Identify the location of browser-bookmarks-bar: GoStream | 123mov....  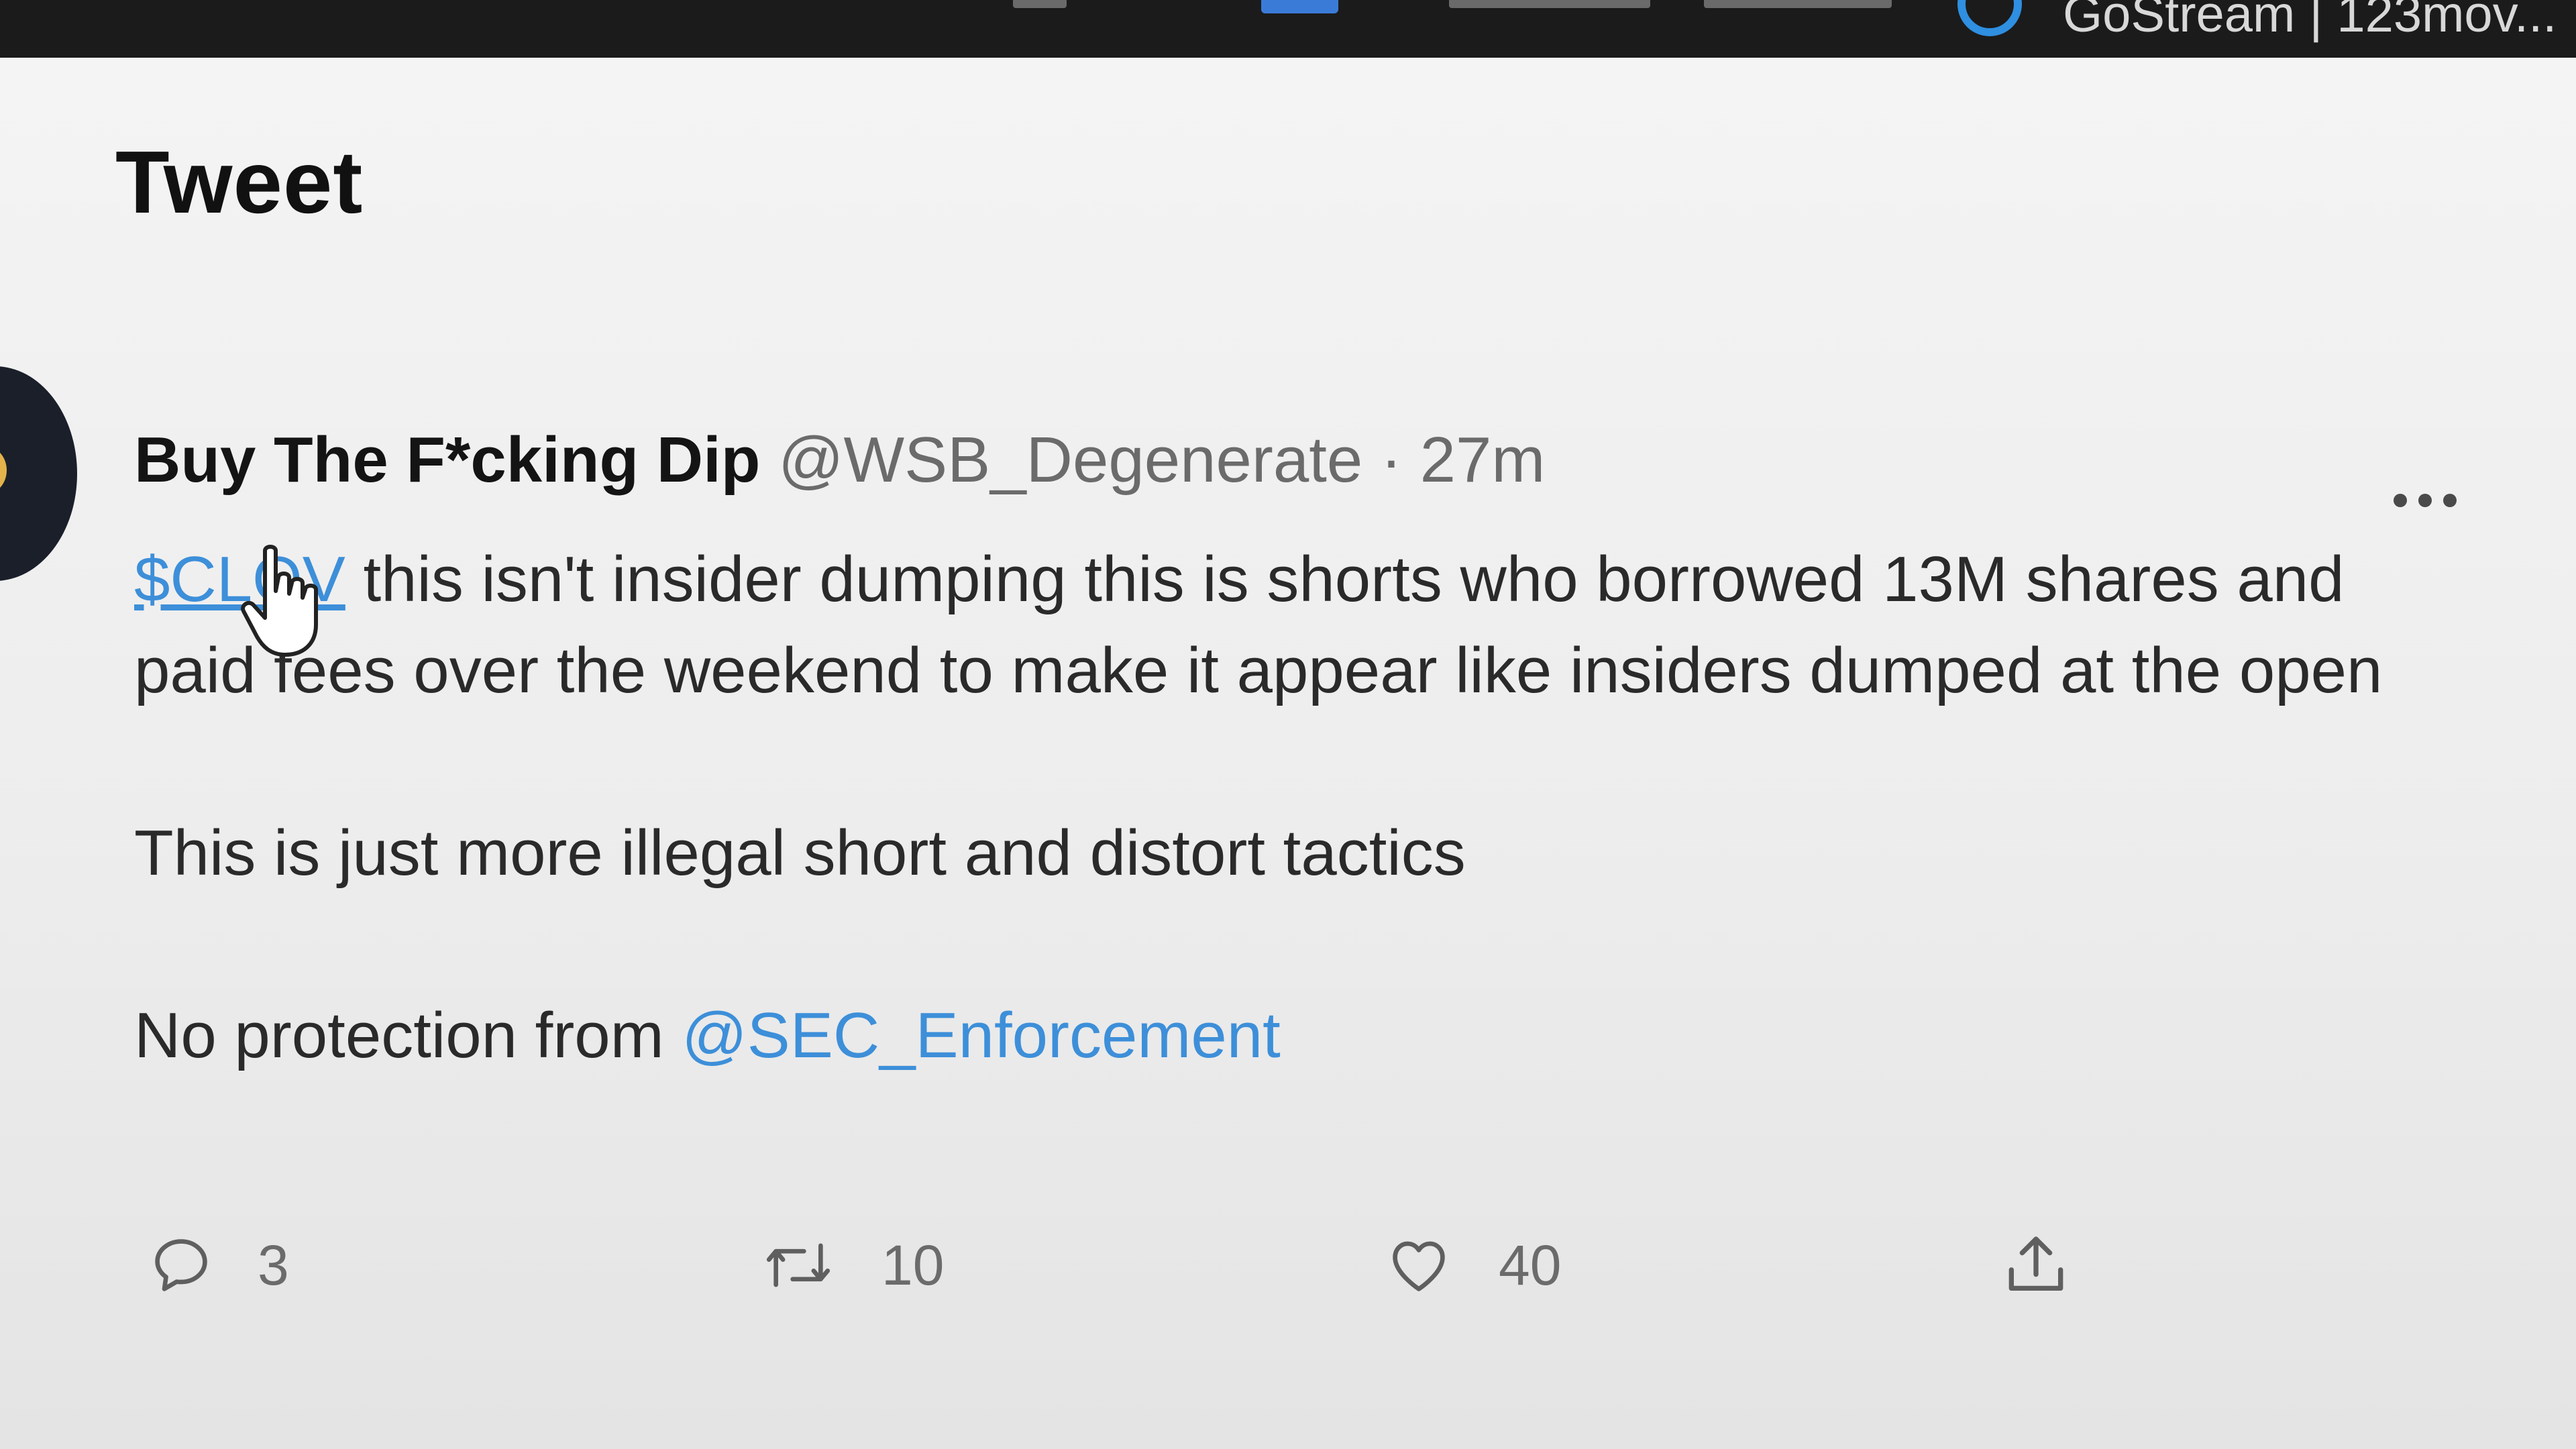
(1288, 31).